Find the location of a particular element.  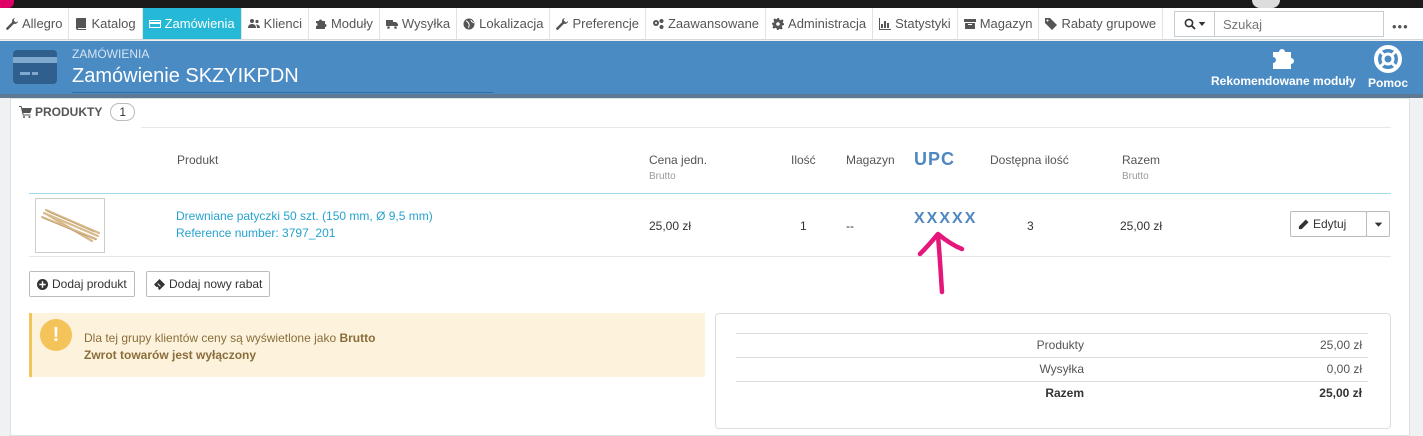

search-type-button is located at coordinates (1195, 24).